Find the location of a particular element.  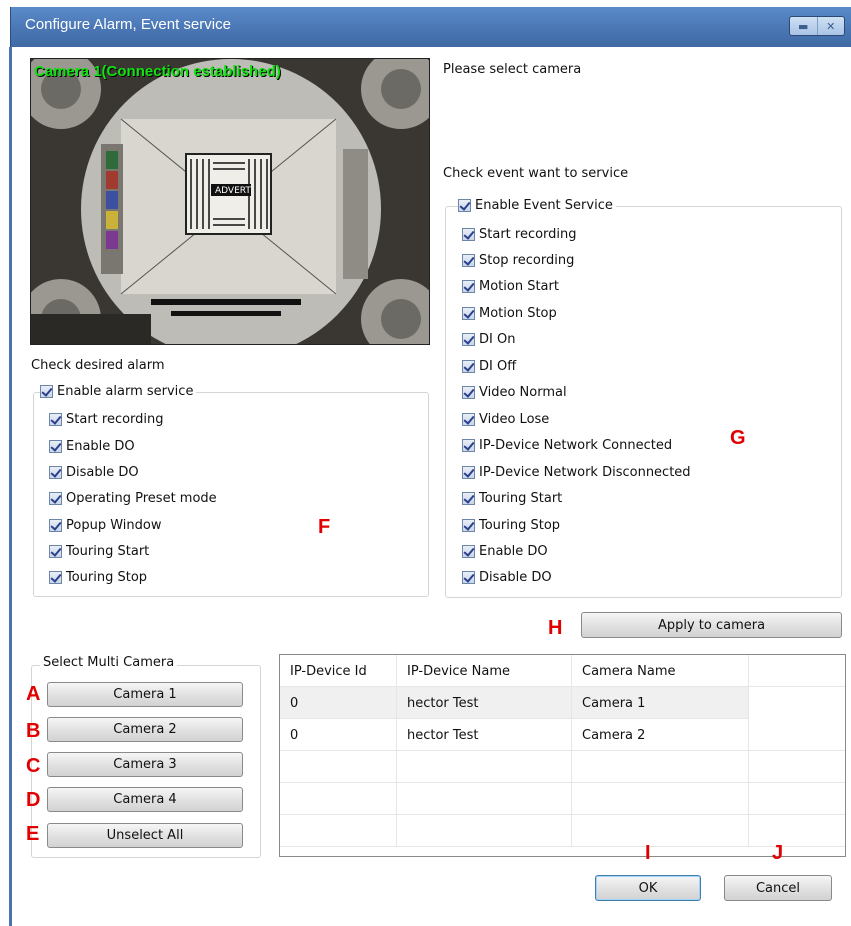

alarm-enable-do-checkbox: Enable DO is located at coordinates (92, 446).